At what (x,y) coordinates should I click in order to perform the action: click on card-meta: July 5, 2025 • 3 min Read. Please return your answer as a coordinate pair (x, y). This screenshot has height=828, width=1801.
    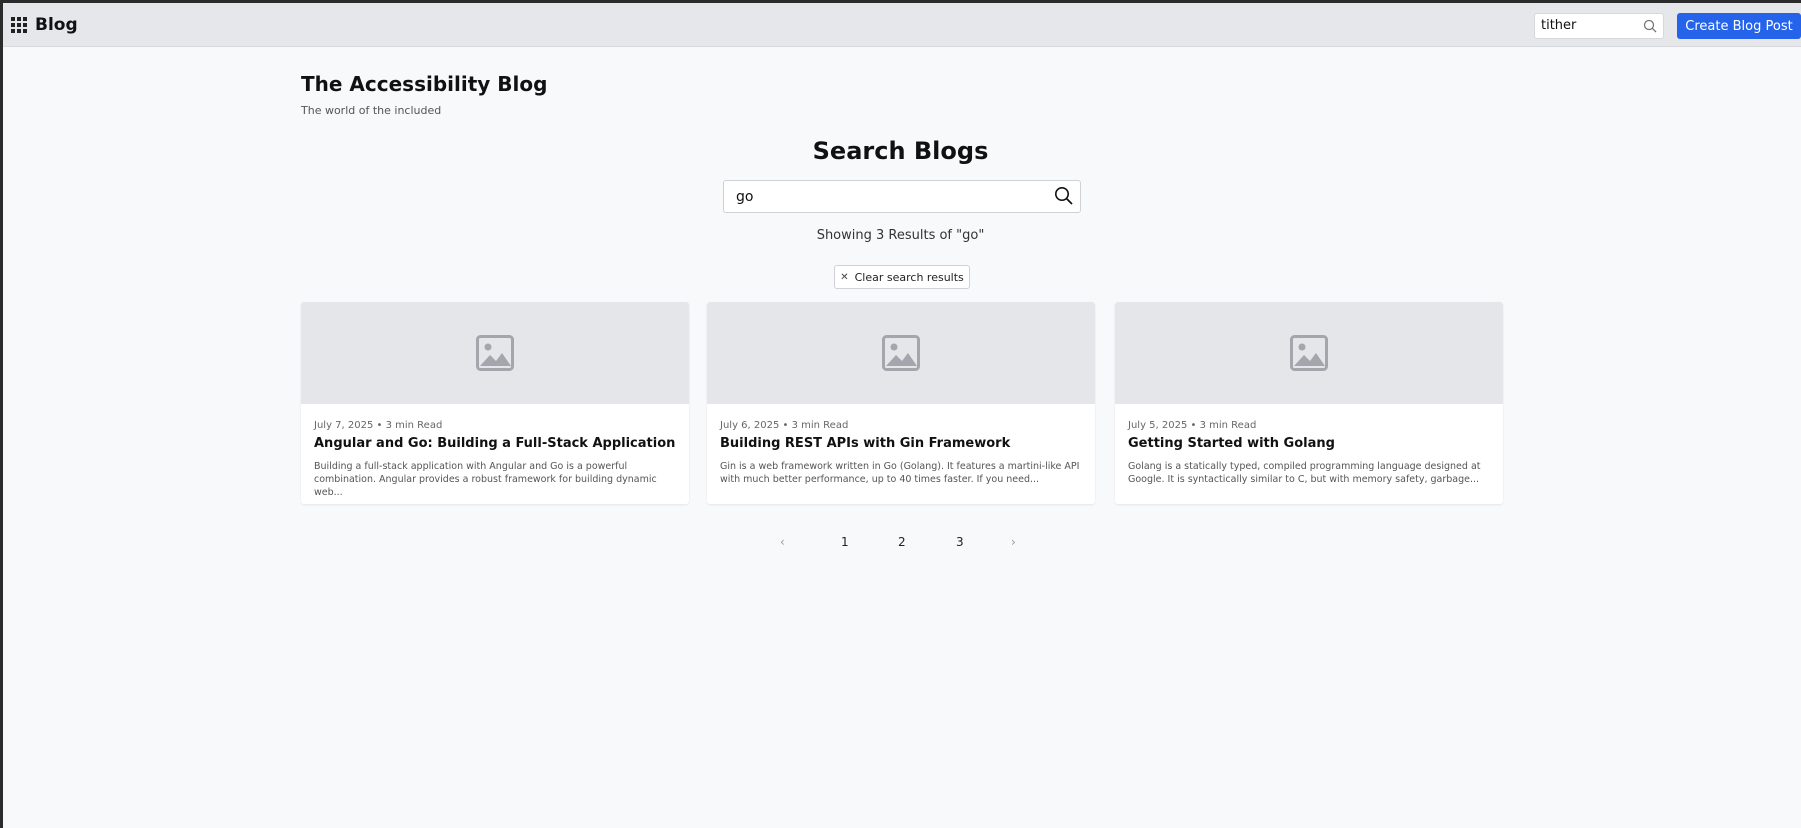
    Looking at the image, I should click on (1192, 425).